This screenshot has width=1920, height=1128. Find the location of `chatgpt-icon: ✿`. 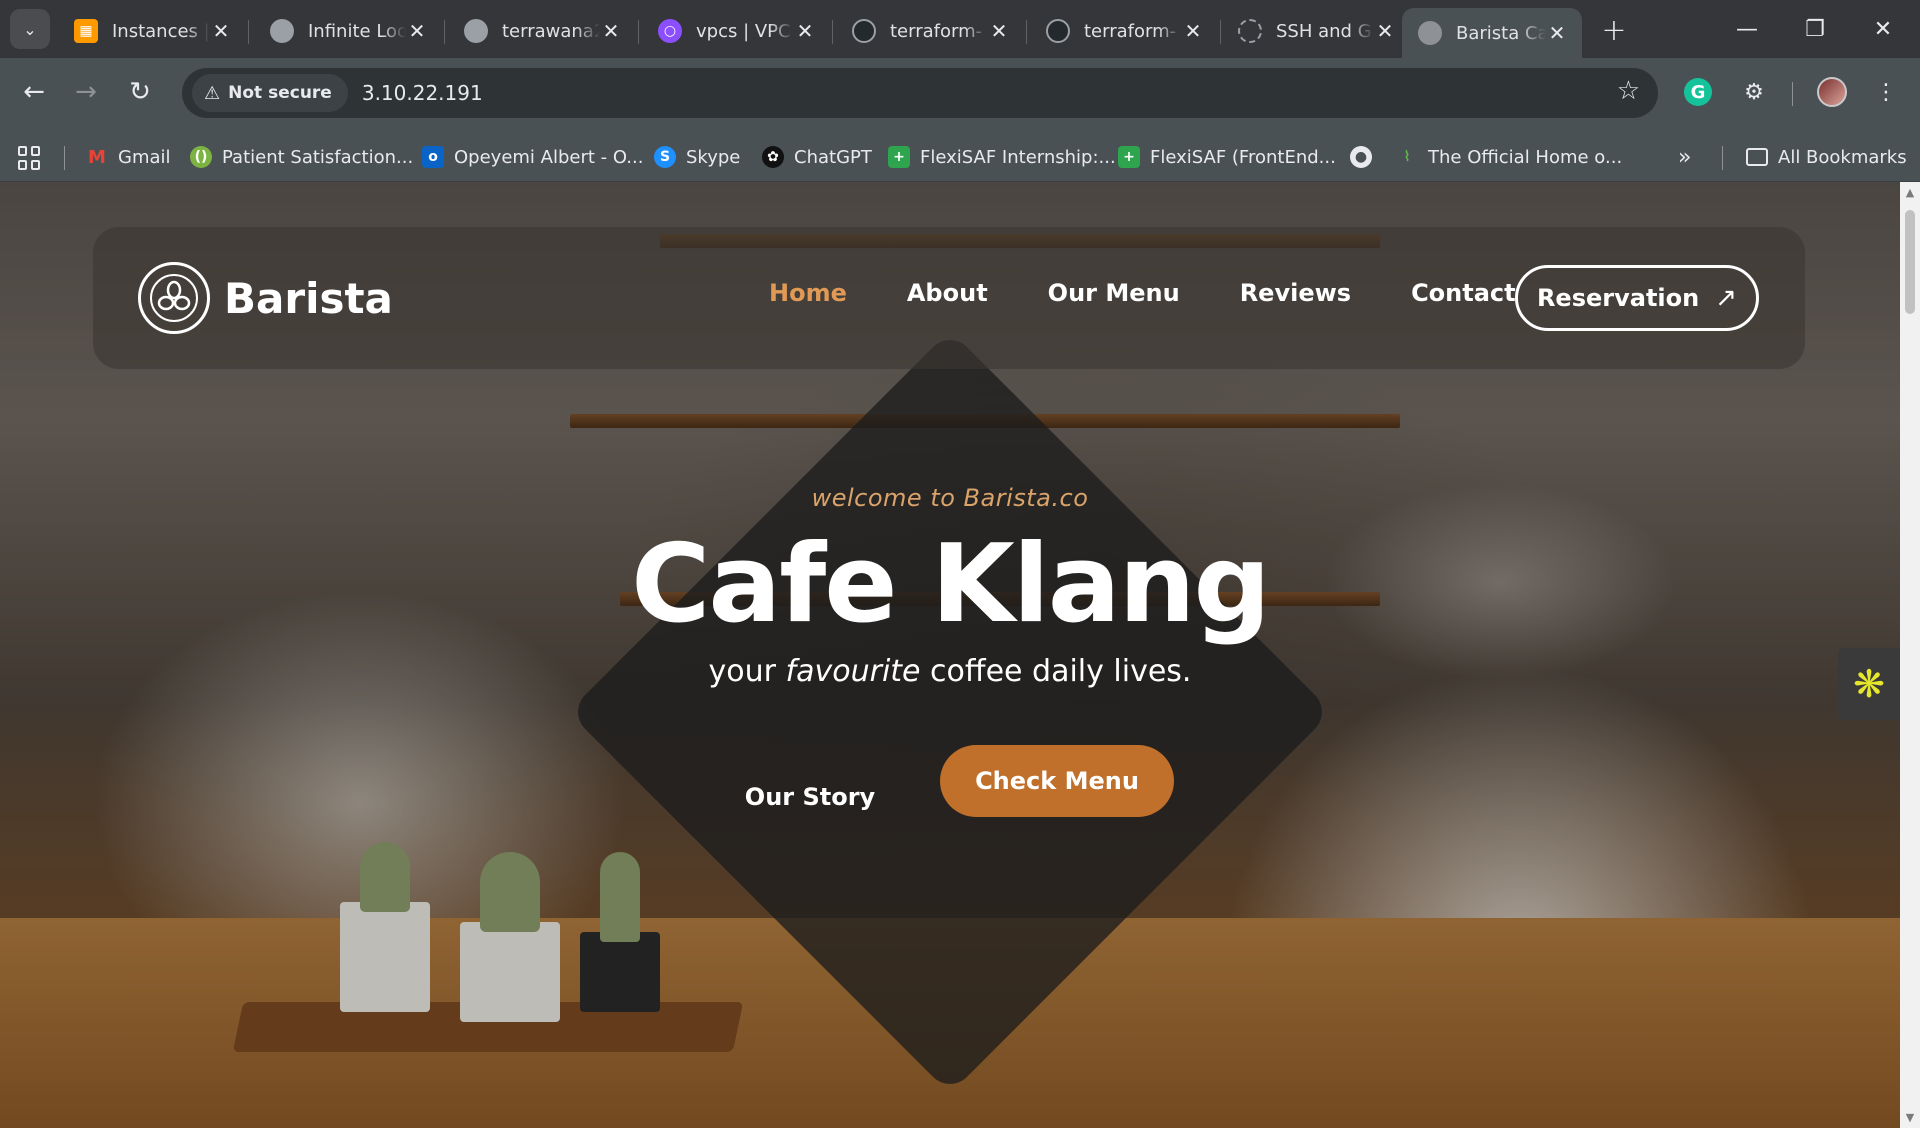

chatgpt-icon: ✿ is located at coordinates (773, 157).